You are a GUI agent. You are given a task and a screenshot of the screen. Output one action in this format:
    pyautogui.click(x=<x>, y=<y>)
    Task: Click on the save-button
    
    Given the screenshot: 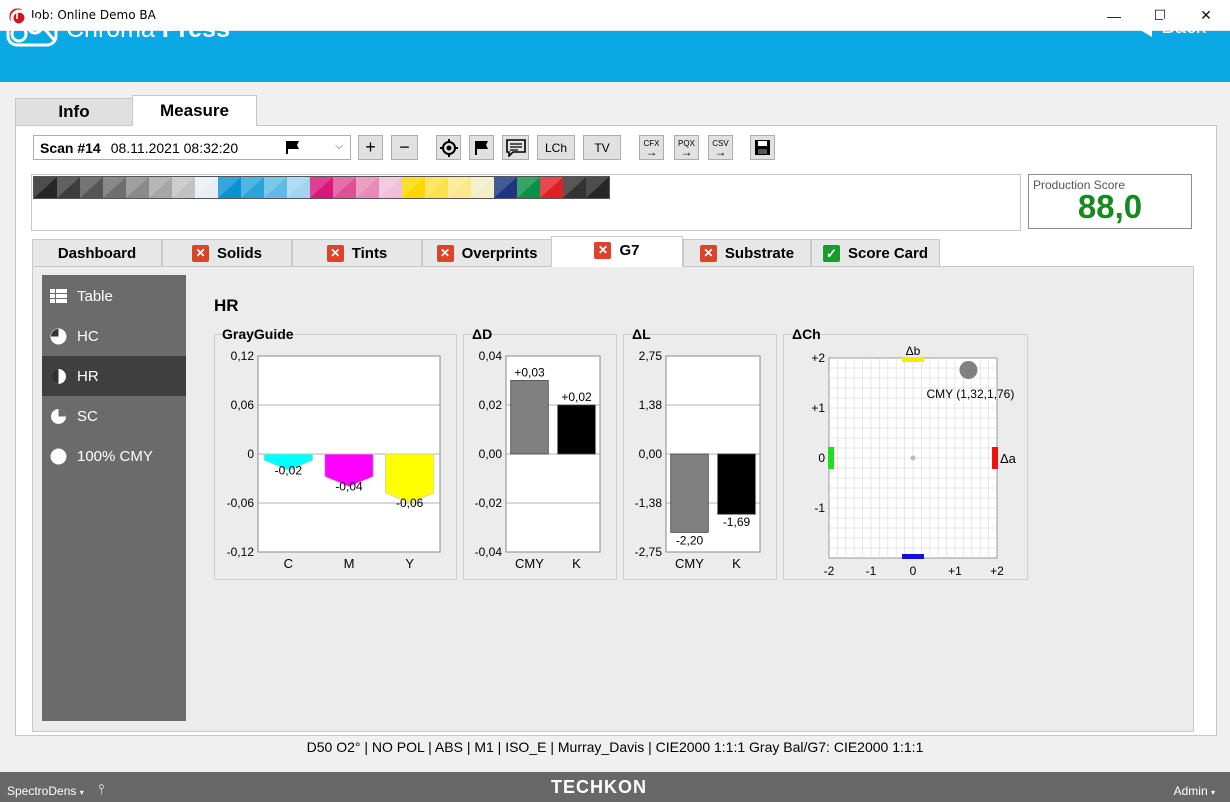 What is the action you would take?
    pyautogui.click(x=762, y=147)
    